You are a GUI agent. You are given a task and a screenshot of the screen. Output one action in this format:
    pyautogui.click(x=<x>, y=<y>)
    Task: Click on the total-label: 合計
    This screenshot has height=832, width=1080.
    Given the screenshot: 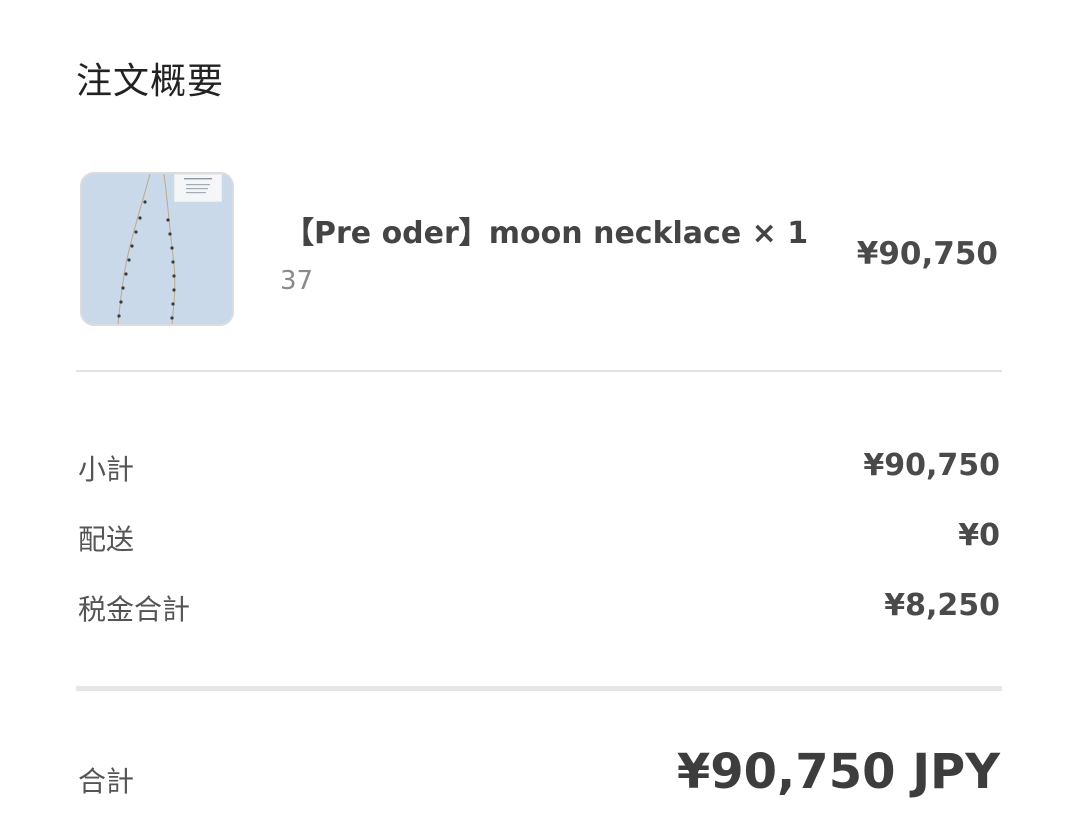 What is the action you would take?
    pyautogui.click(x=106, y=781)
    